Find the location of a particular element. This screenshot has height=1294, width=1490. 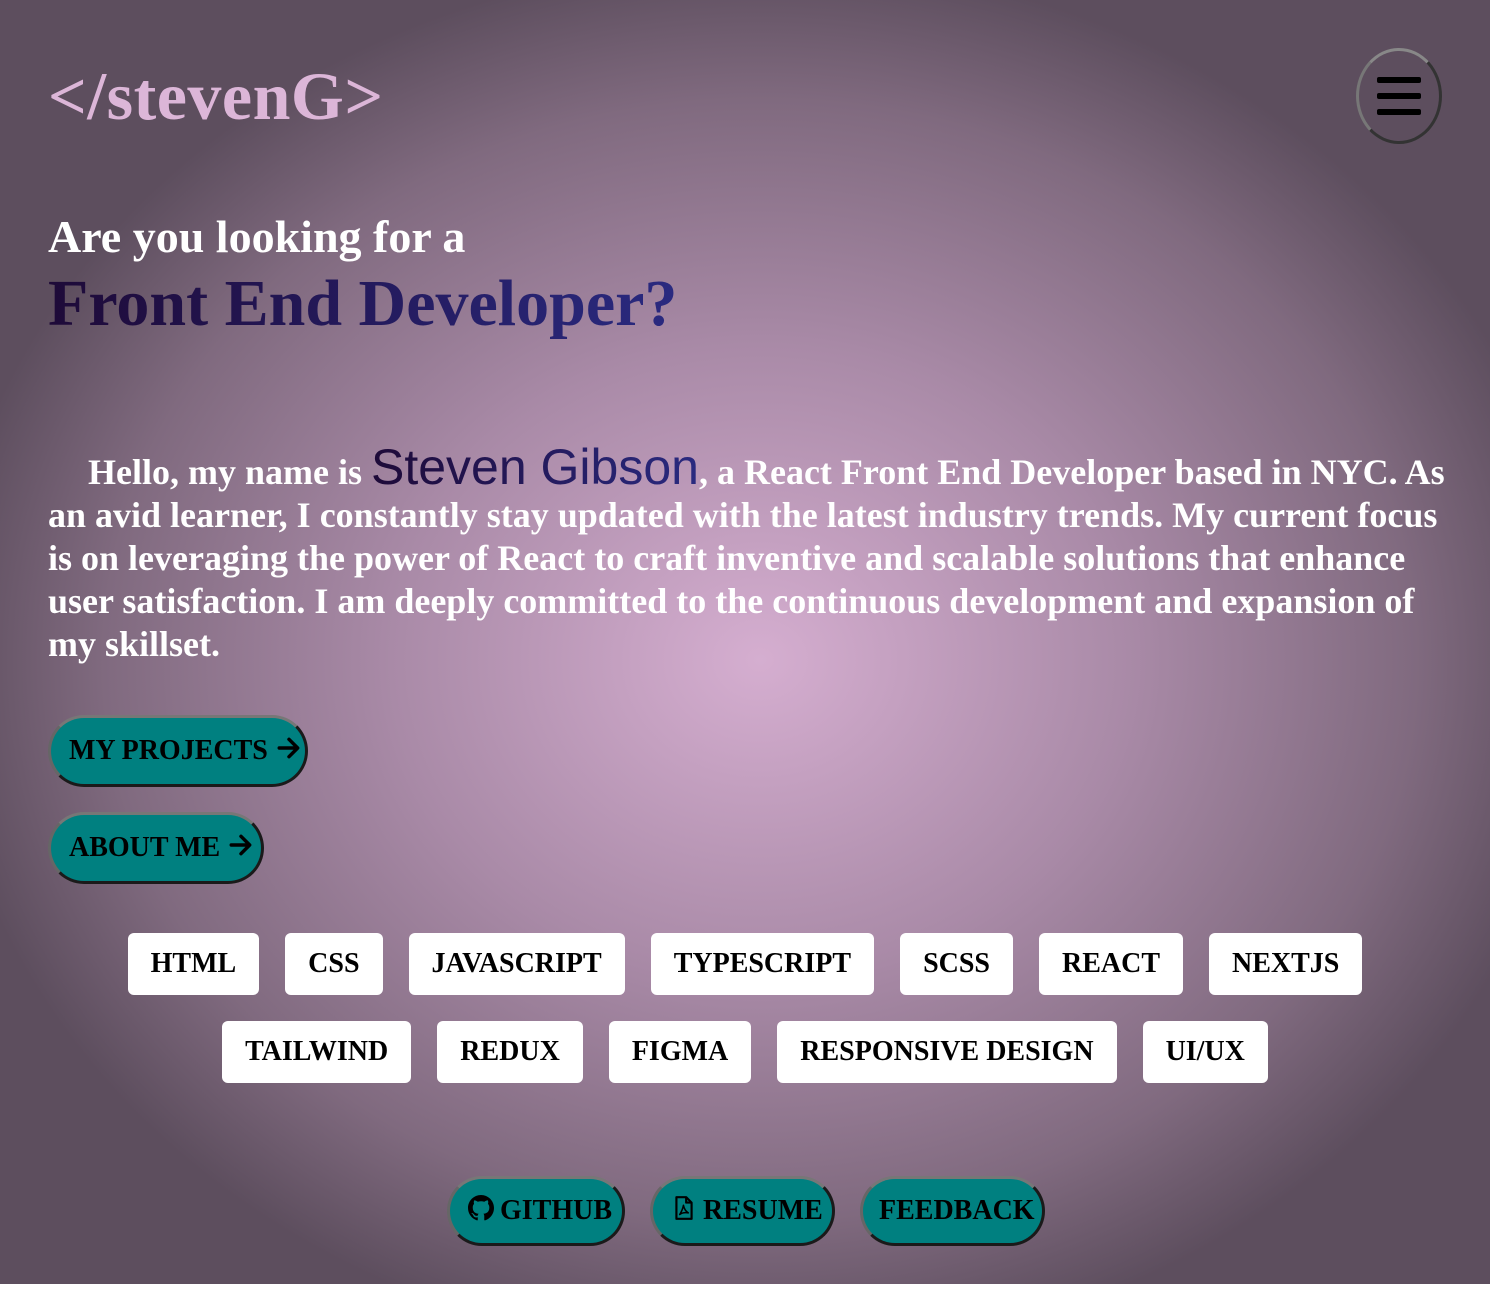

hero-title: Front End Developer? is located at coordinates (363, 303).